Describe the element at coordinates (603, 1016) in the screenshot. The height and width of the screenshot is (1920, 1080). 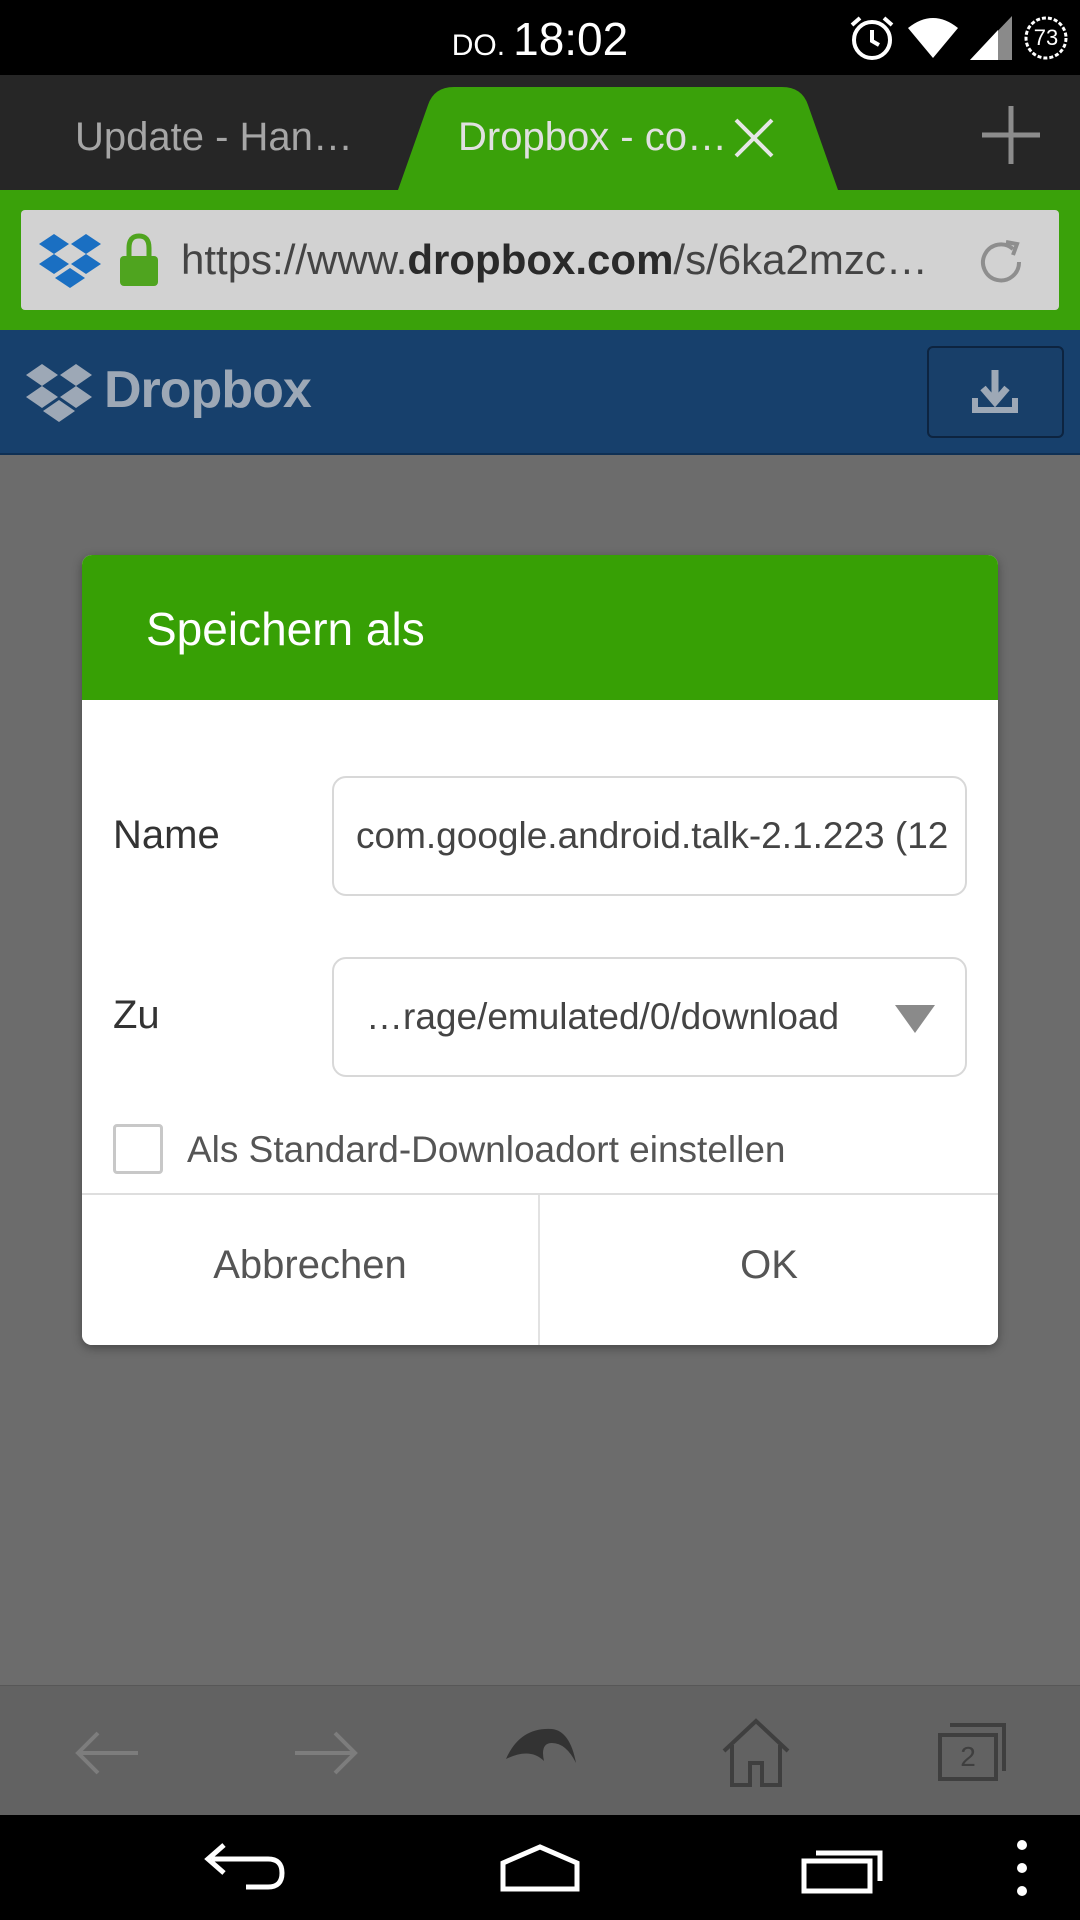
I see `destination-value: …rage/emulated/0/download` at that location.